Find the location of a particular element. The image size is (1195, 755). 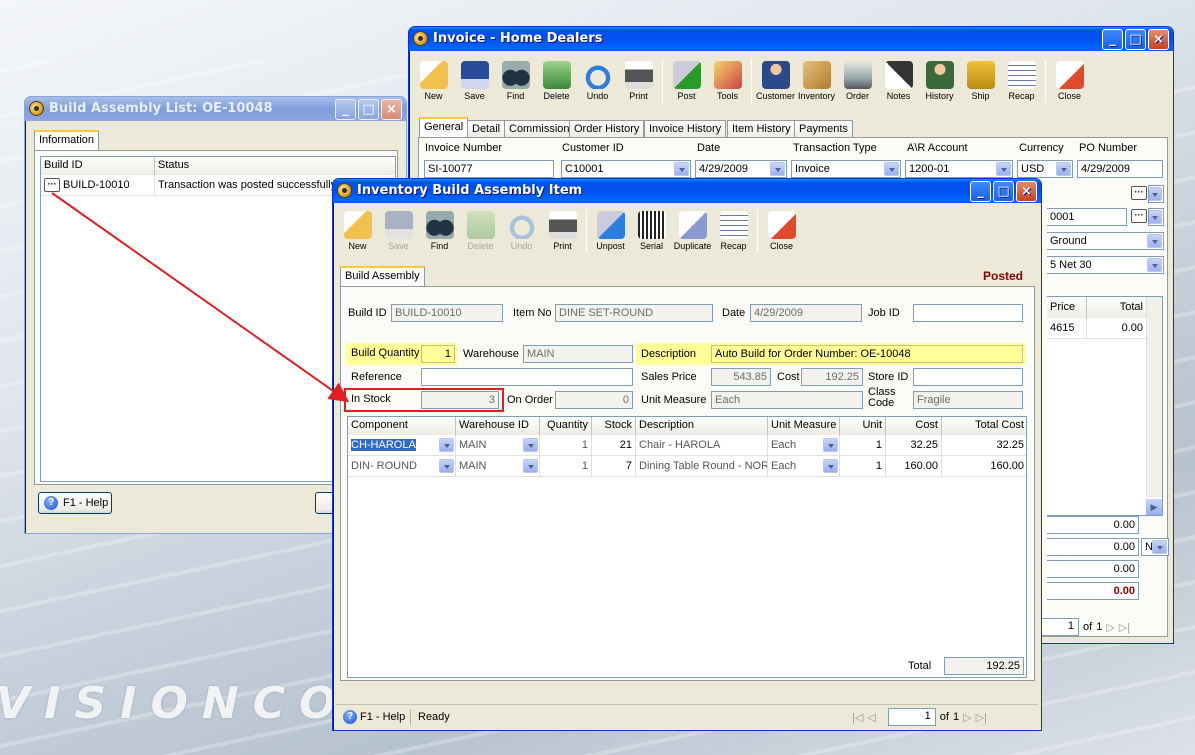

transaction-type-field: Invoice is located at coordinates (846, 169).